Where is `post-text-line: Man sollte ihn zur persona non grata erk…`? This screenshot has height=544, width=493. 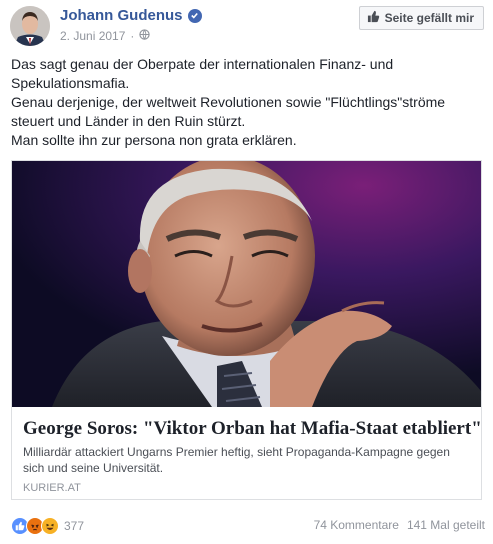
post-text-line: Man sollte ihn zur persona non grata erk… is located at coordinates (154, 140).